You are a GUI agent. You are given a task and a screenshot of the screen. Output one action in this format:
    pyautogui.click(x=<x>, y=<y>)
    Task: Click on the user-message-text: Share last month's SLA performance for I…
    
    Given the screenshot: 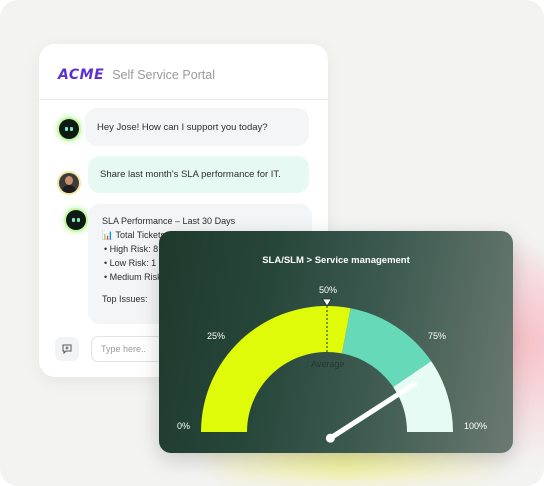 What is the action you would take?
    pyautogui.click(x=190, y=174)
    